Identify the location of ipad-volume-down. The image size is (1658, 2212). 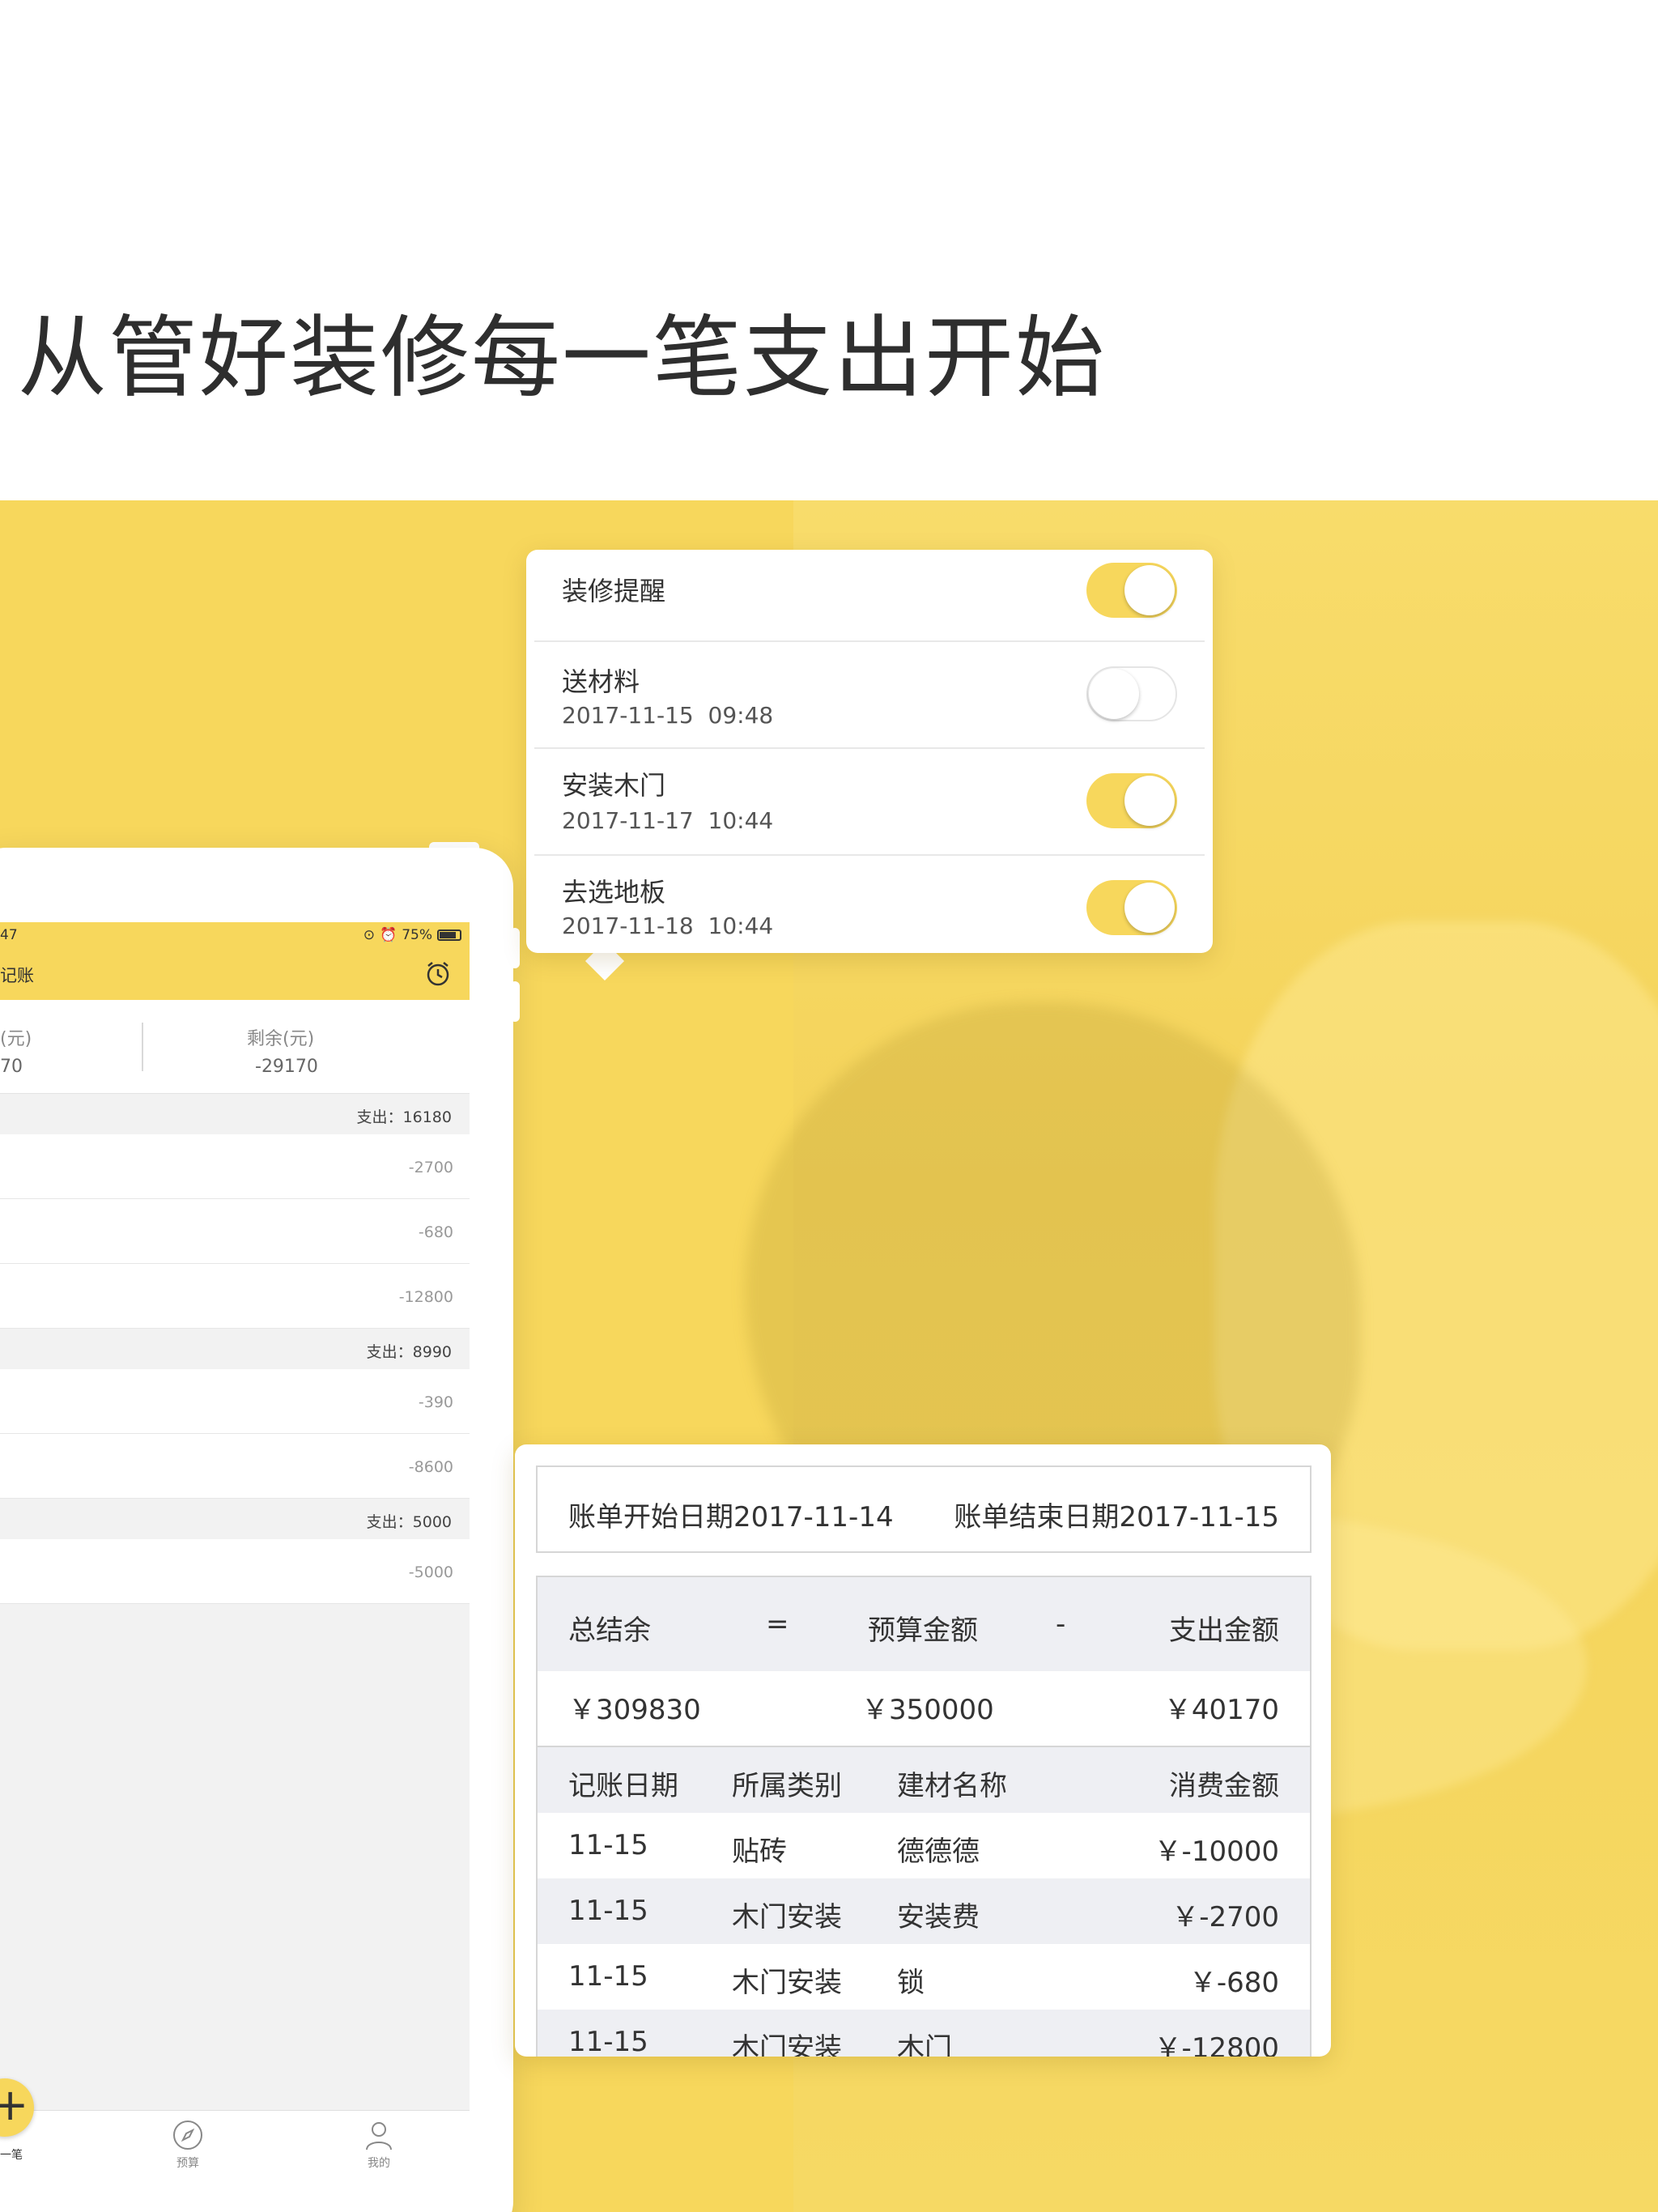
(515, 1002).